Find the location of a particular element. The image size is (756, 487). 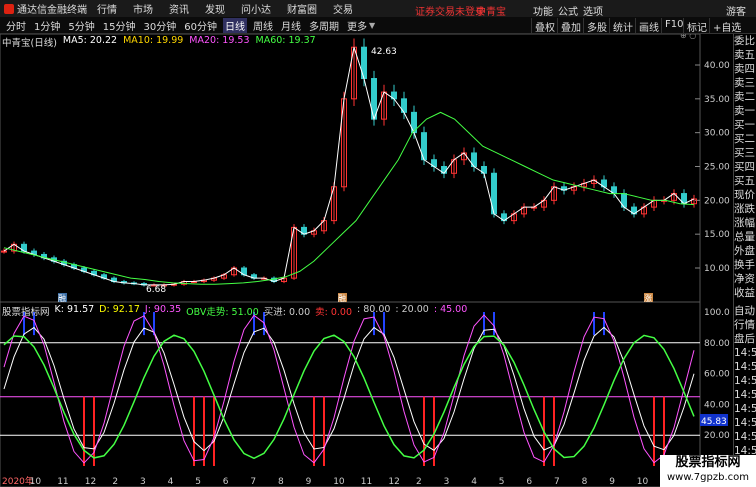

quote-field-label: 净资 is located at coordinates (744, 279).